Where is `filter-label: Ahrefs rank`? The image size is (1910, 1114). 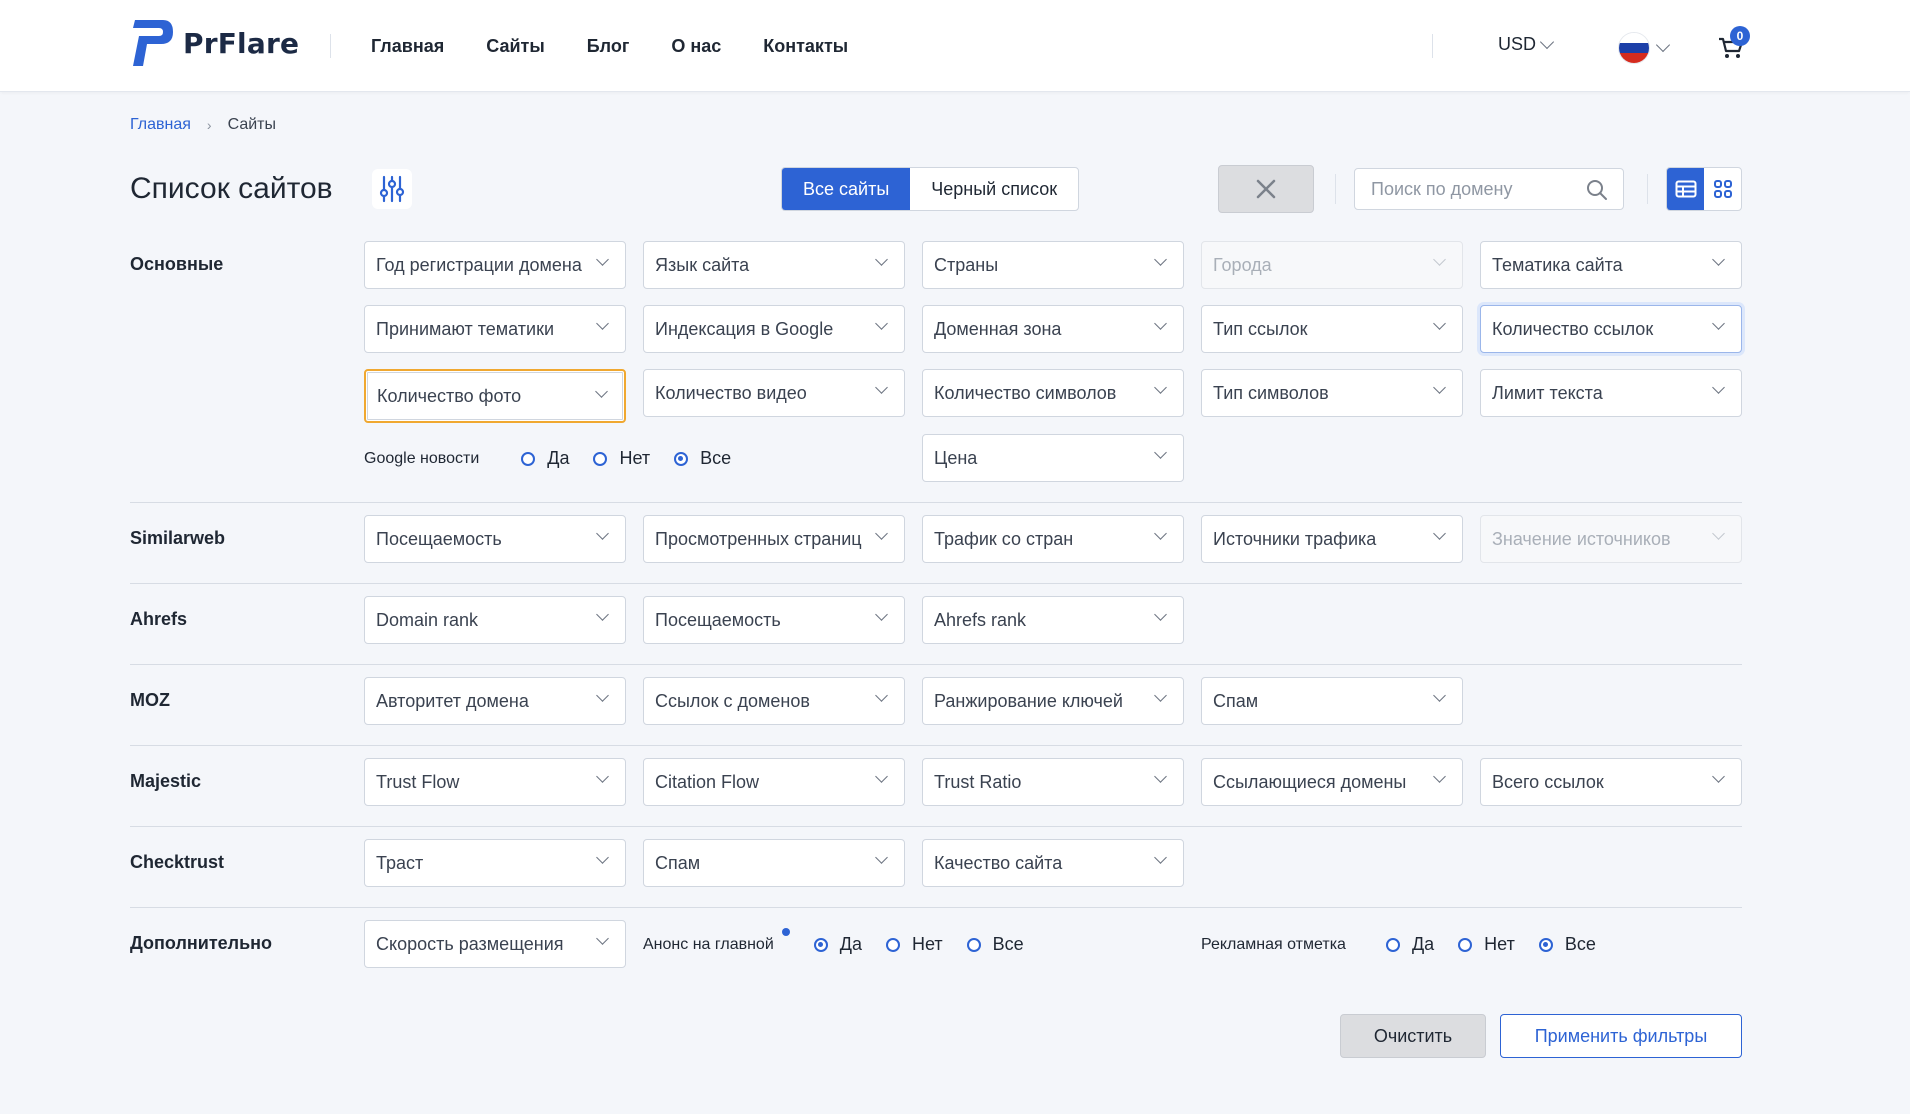
filter-label: Ahrefs rank is located at coordinates (980, 619).